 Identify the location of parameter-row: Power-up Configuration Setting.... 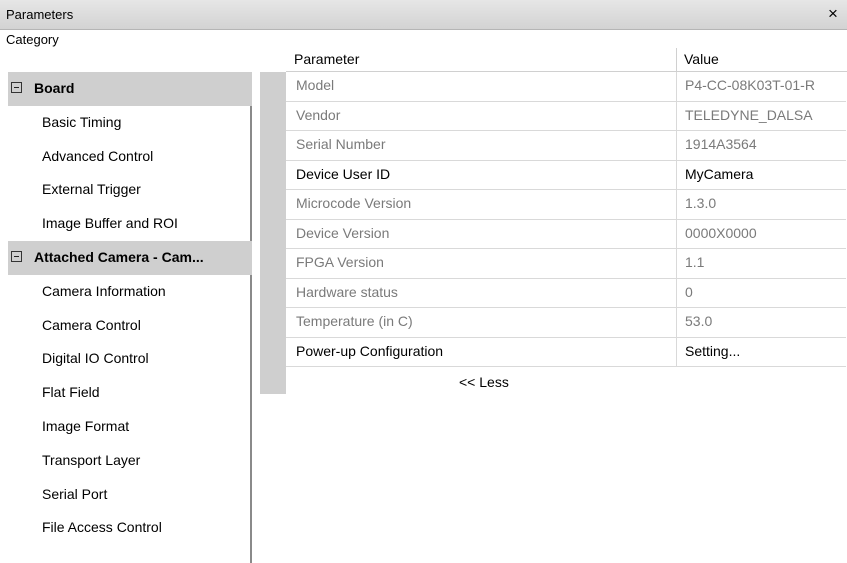
(566, 352).